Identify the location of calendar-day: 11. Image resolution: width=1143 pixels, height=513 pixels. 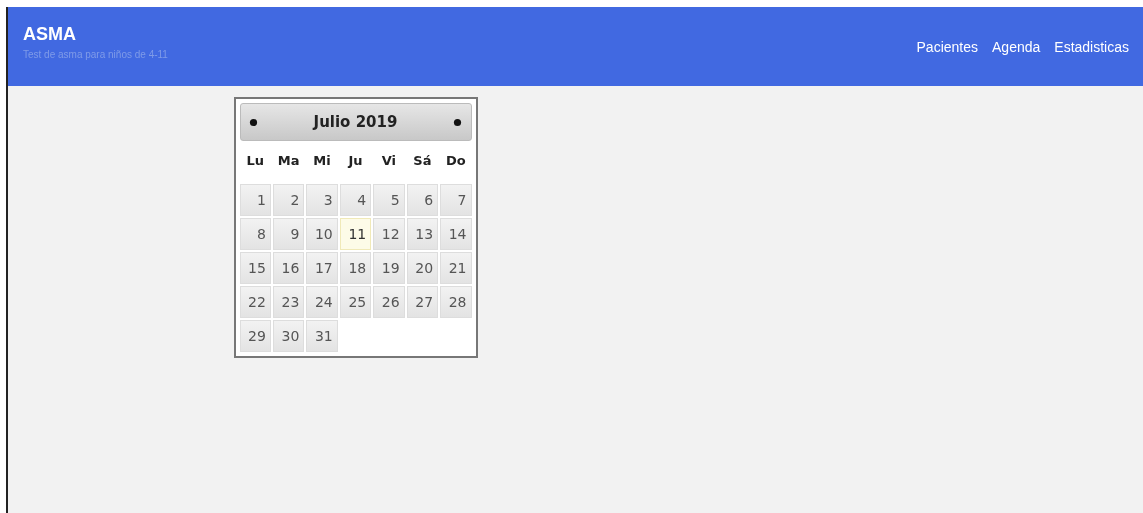
(355, 234).